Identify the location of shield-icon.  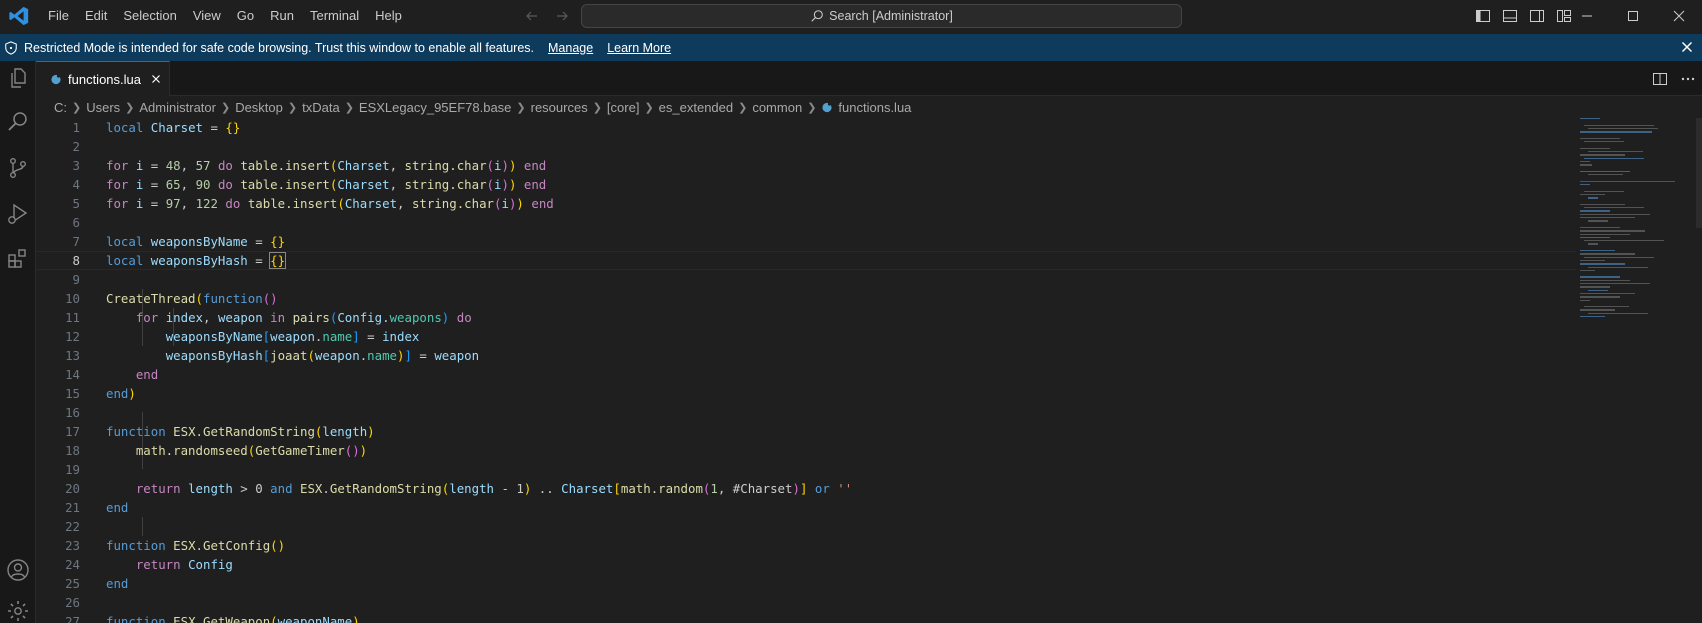
(11, 47).